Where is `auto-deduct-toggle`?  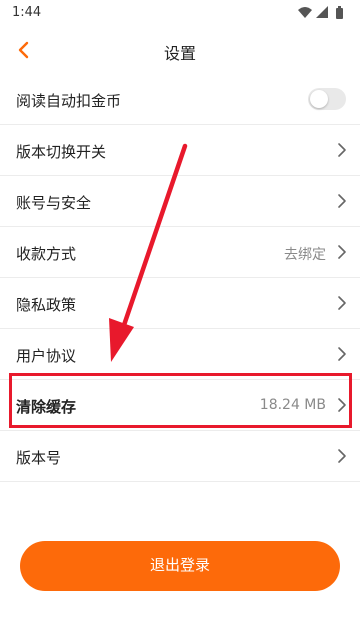
auto-deduct-toggle is located at coordinates (327, 99).